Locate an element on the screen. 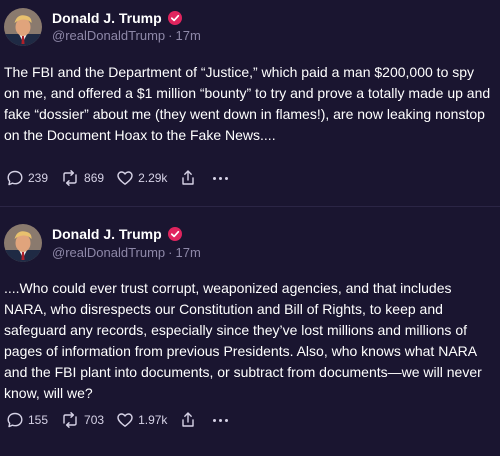 The image size is (500, 456). retruth-button: 869 is located at coordinates (82, 178).